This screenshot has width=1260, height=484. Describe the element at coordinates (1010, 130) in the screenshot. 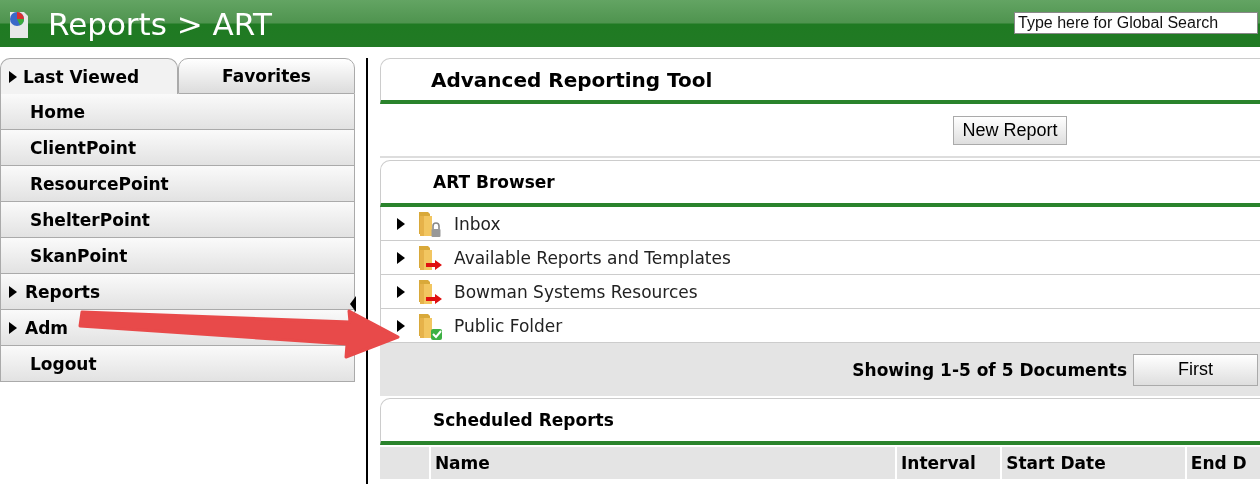

I see `new-report-button: New Report` at that location.